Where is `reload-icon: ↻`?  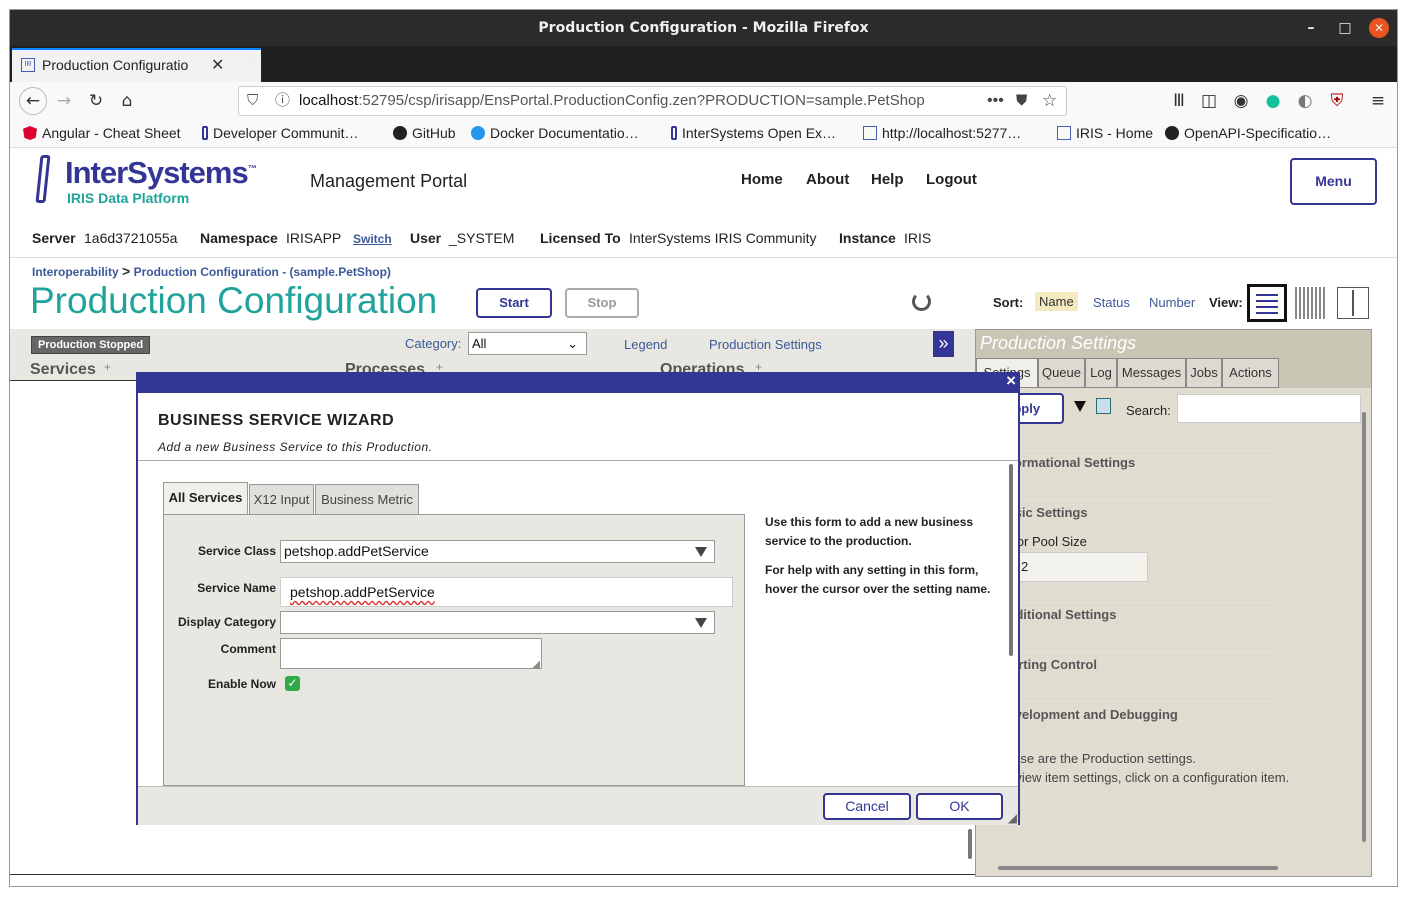 reload-icon: ↻ is located at coordinates (96, 101).